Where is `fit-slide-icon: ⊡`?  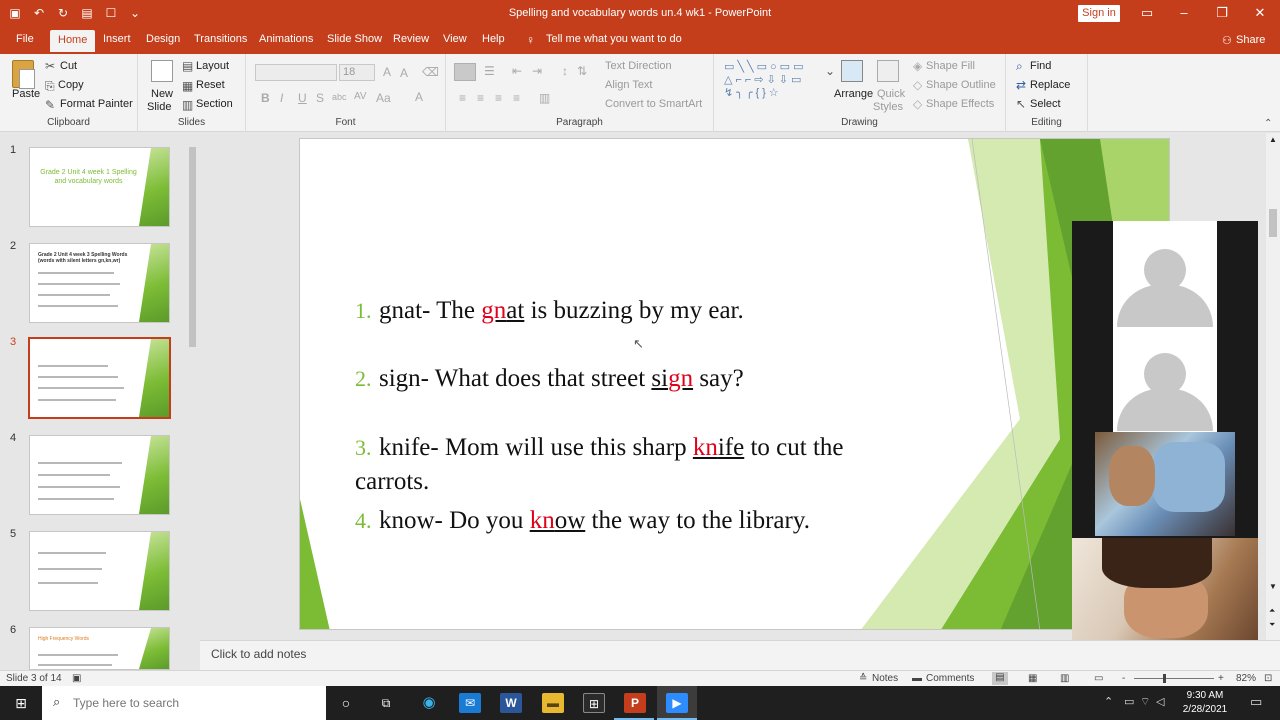
fit-slide-icon: ⊡ is located at coordinates (1268, 678).